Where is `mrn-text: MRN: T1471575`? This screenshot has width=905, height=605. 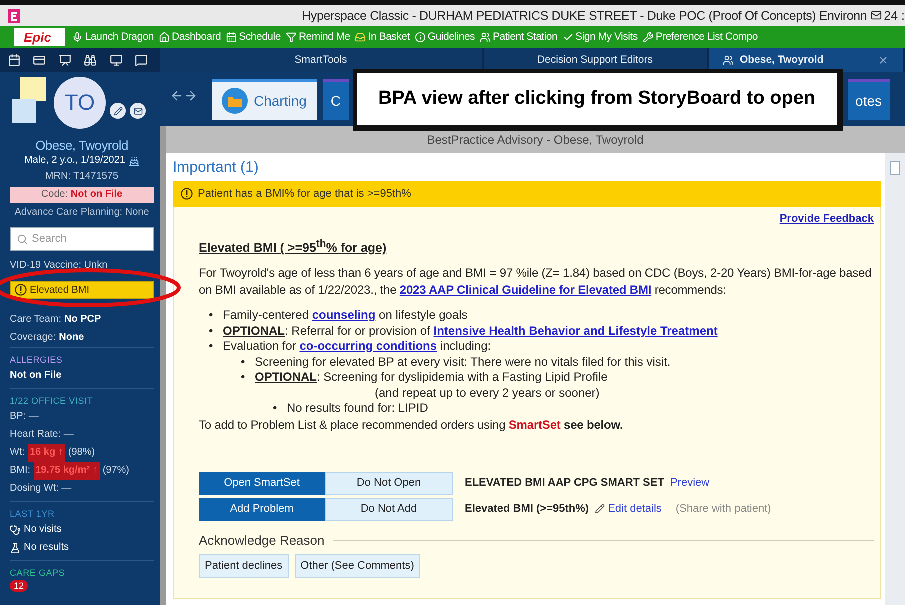 mrn-text: MRN: T1471575 is located at coordinates (82, 177).